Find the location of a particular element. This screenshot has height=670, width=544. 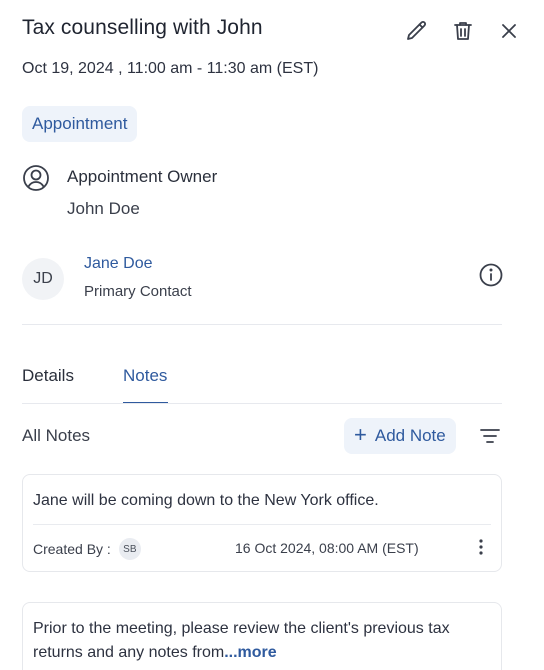

created-by-label: Created By : is located at coordinates (72, 549).